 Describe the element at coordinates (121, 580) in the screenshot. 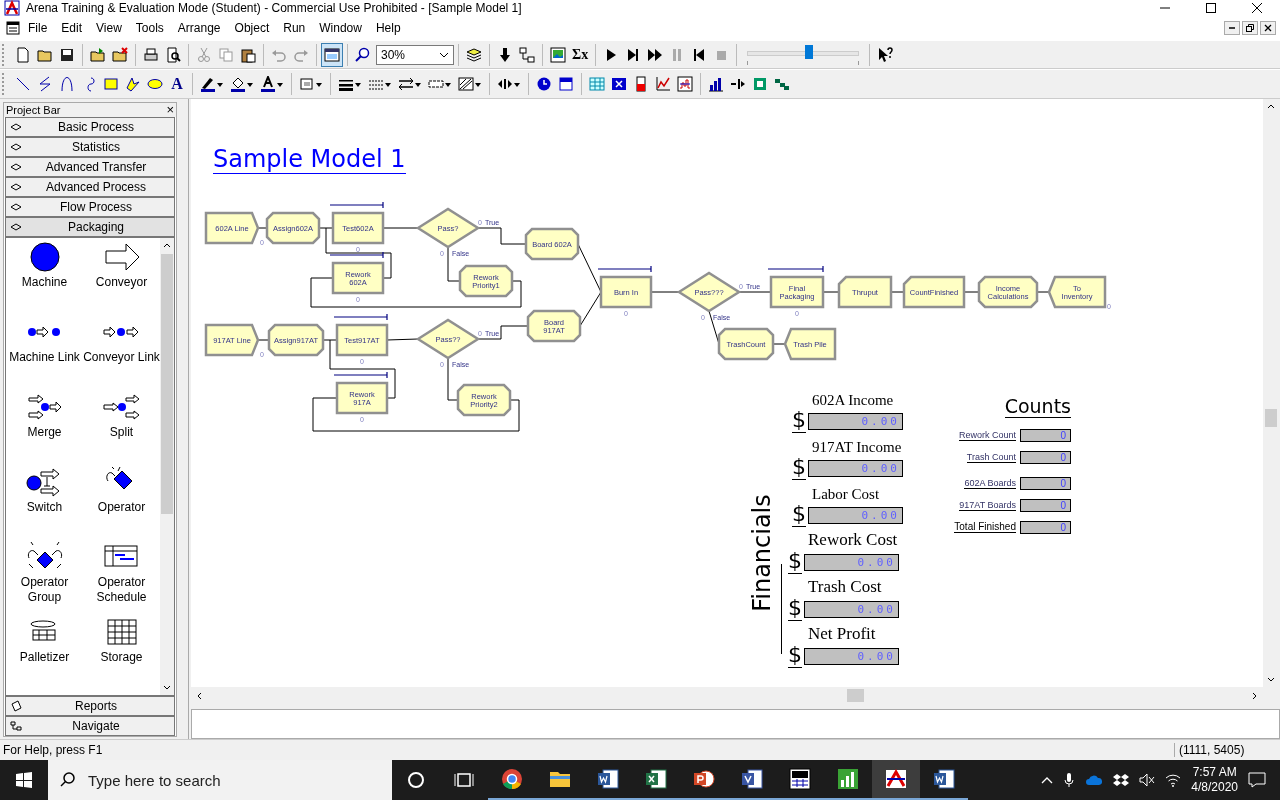

I see `module-item: Operator Schedule` at that location.